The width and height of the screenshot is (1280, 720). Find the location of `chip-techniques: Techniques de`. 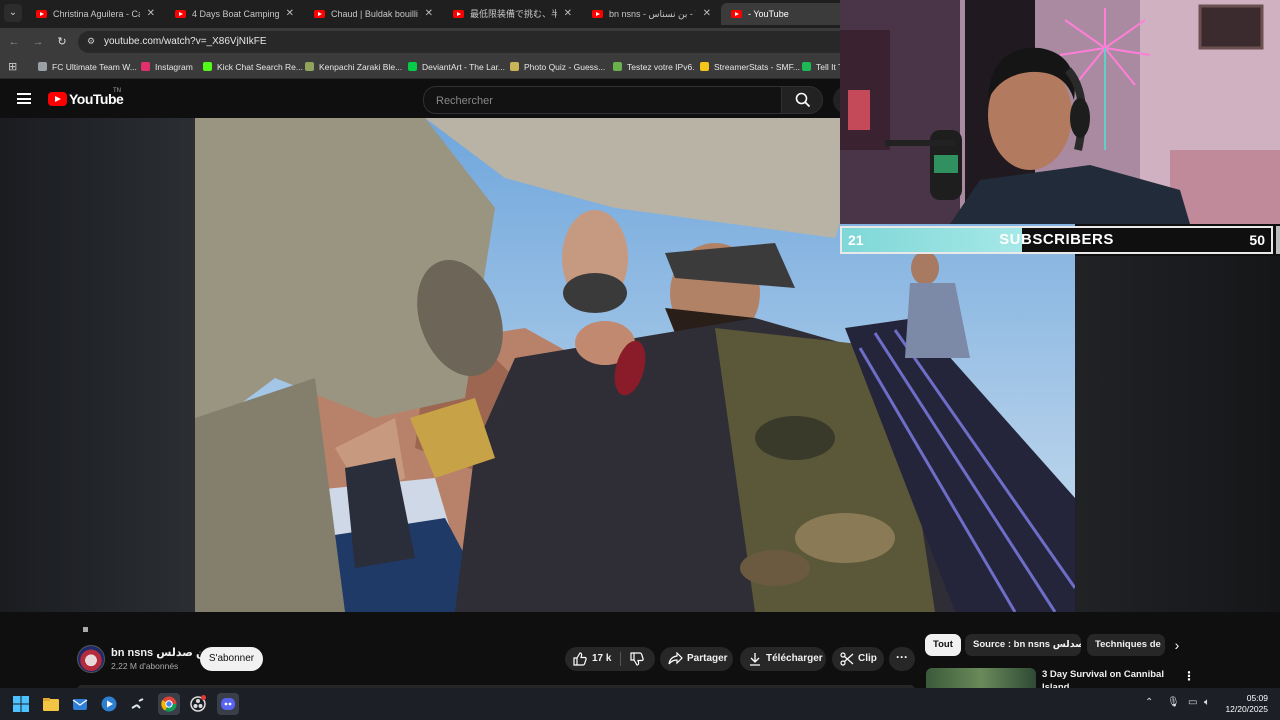

chip-techniques: Techniques de is located at coordinates (1126, 645).